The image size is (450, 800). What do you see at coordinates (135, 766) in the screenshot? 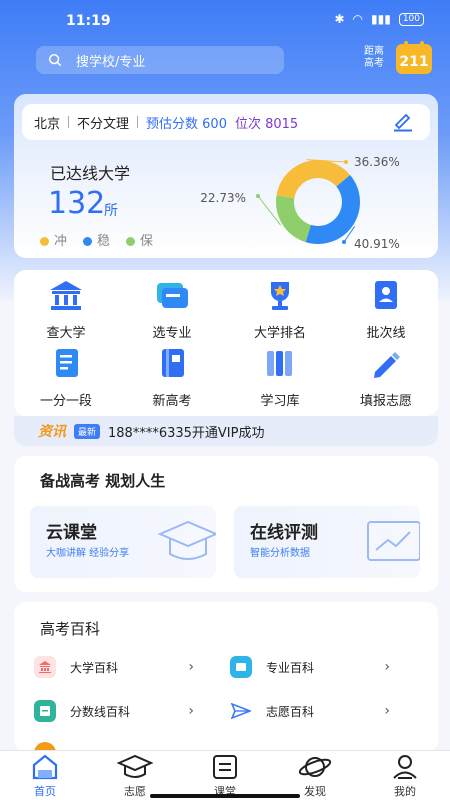
I see `graduation-cap-icon` at bounding box center [135, 766].